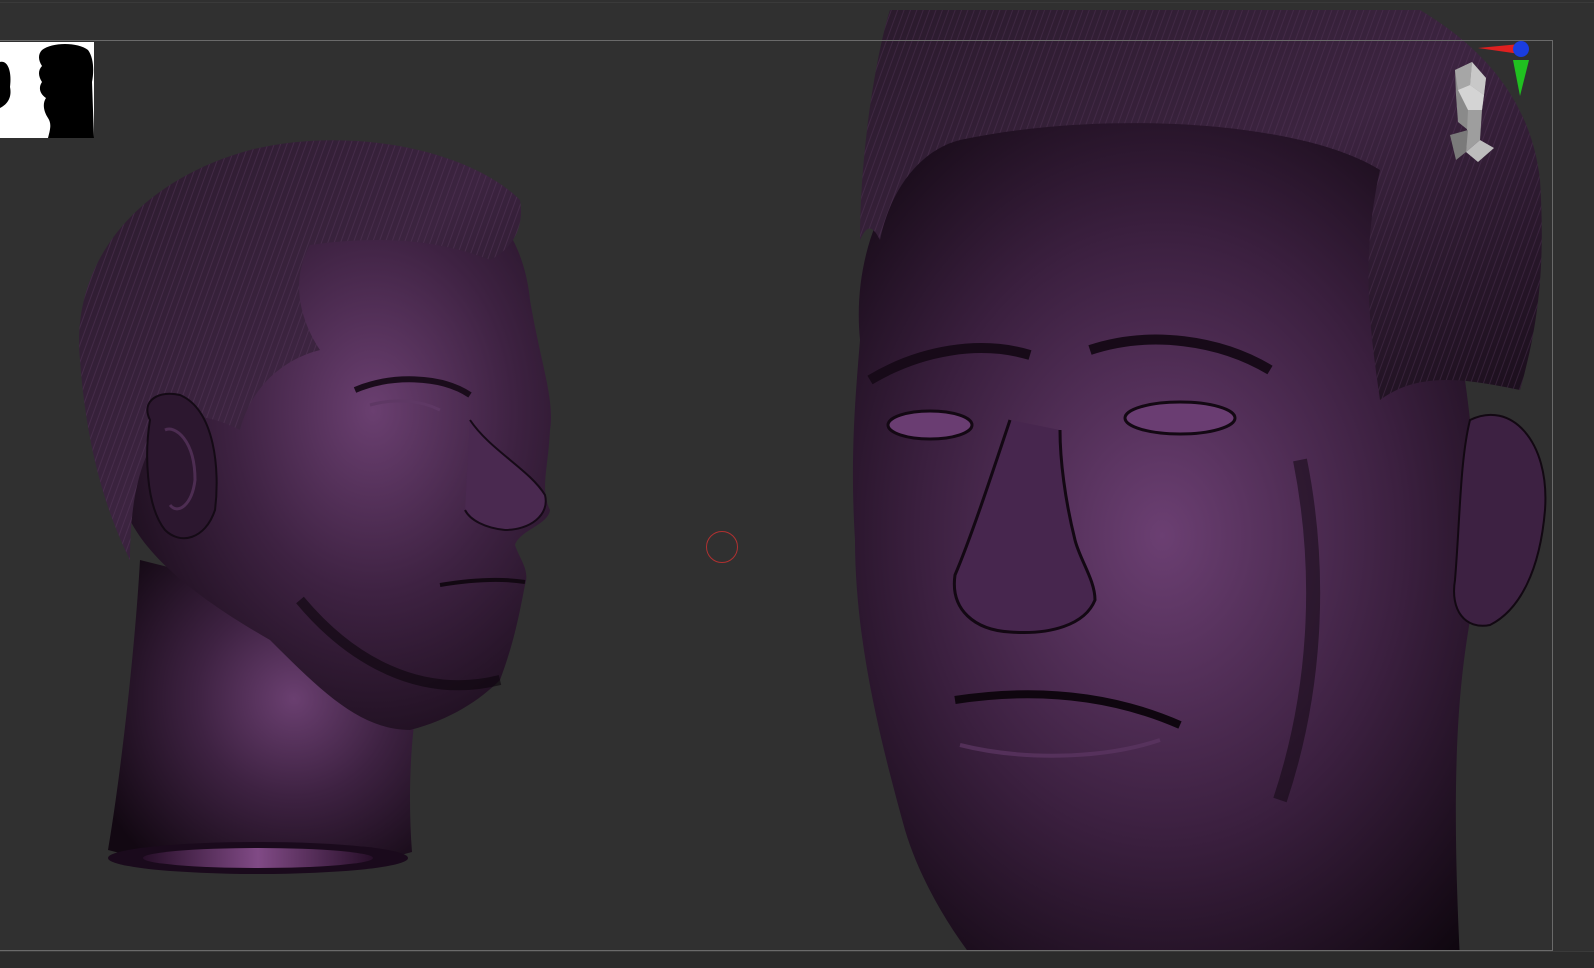  Describe the element at coordinates (797, 959) in the screenshot. I see `bottom-border` at that location.